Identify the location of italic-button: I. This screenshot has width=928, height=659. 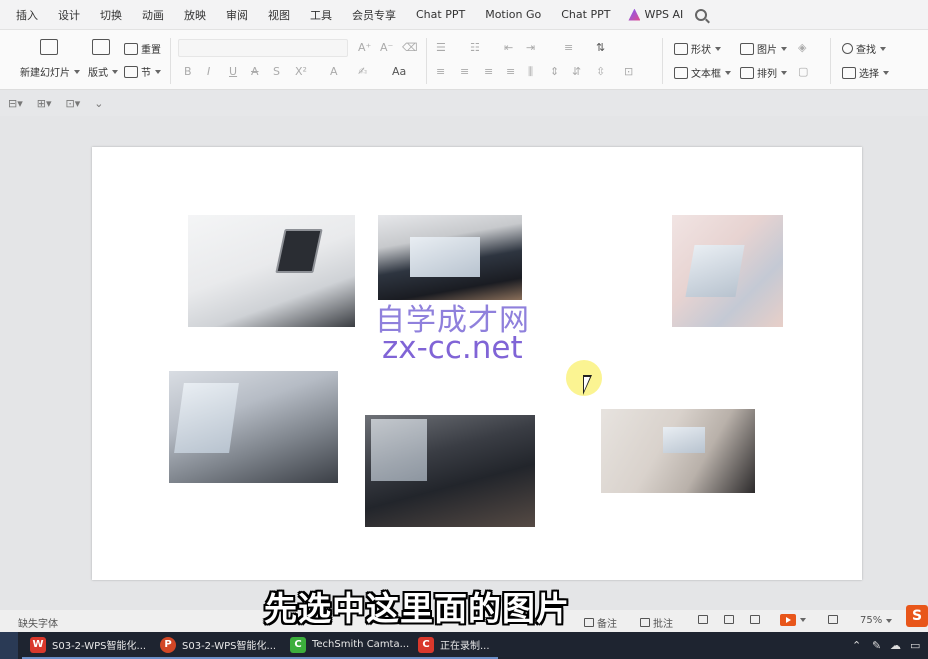
(208, 71).